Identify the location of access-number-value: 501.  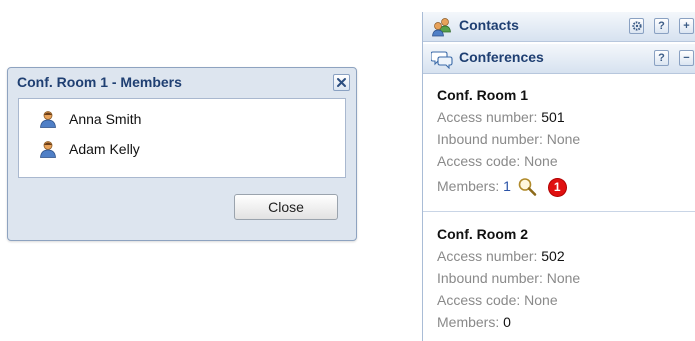
(553, 117).